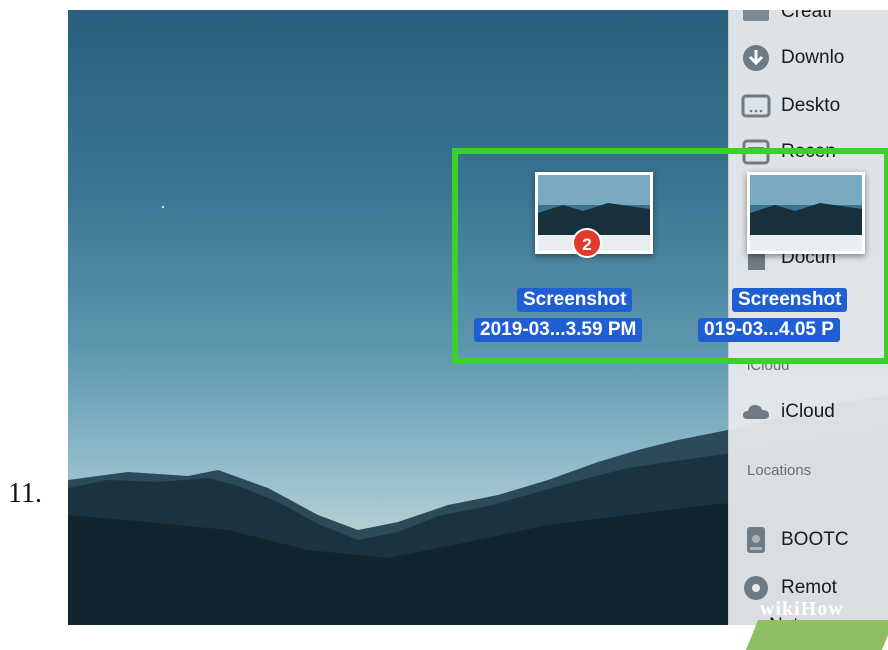 Image resolution: width=888 pixels, height=650 pixels. I want to click on sidebar-item-label: Creati, so click(806, 16).